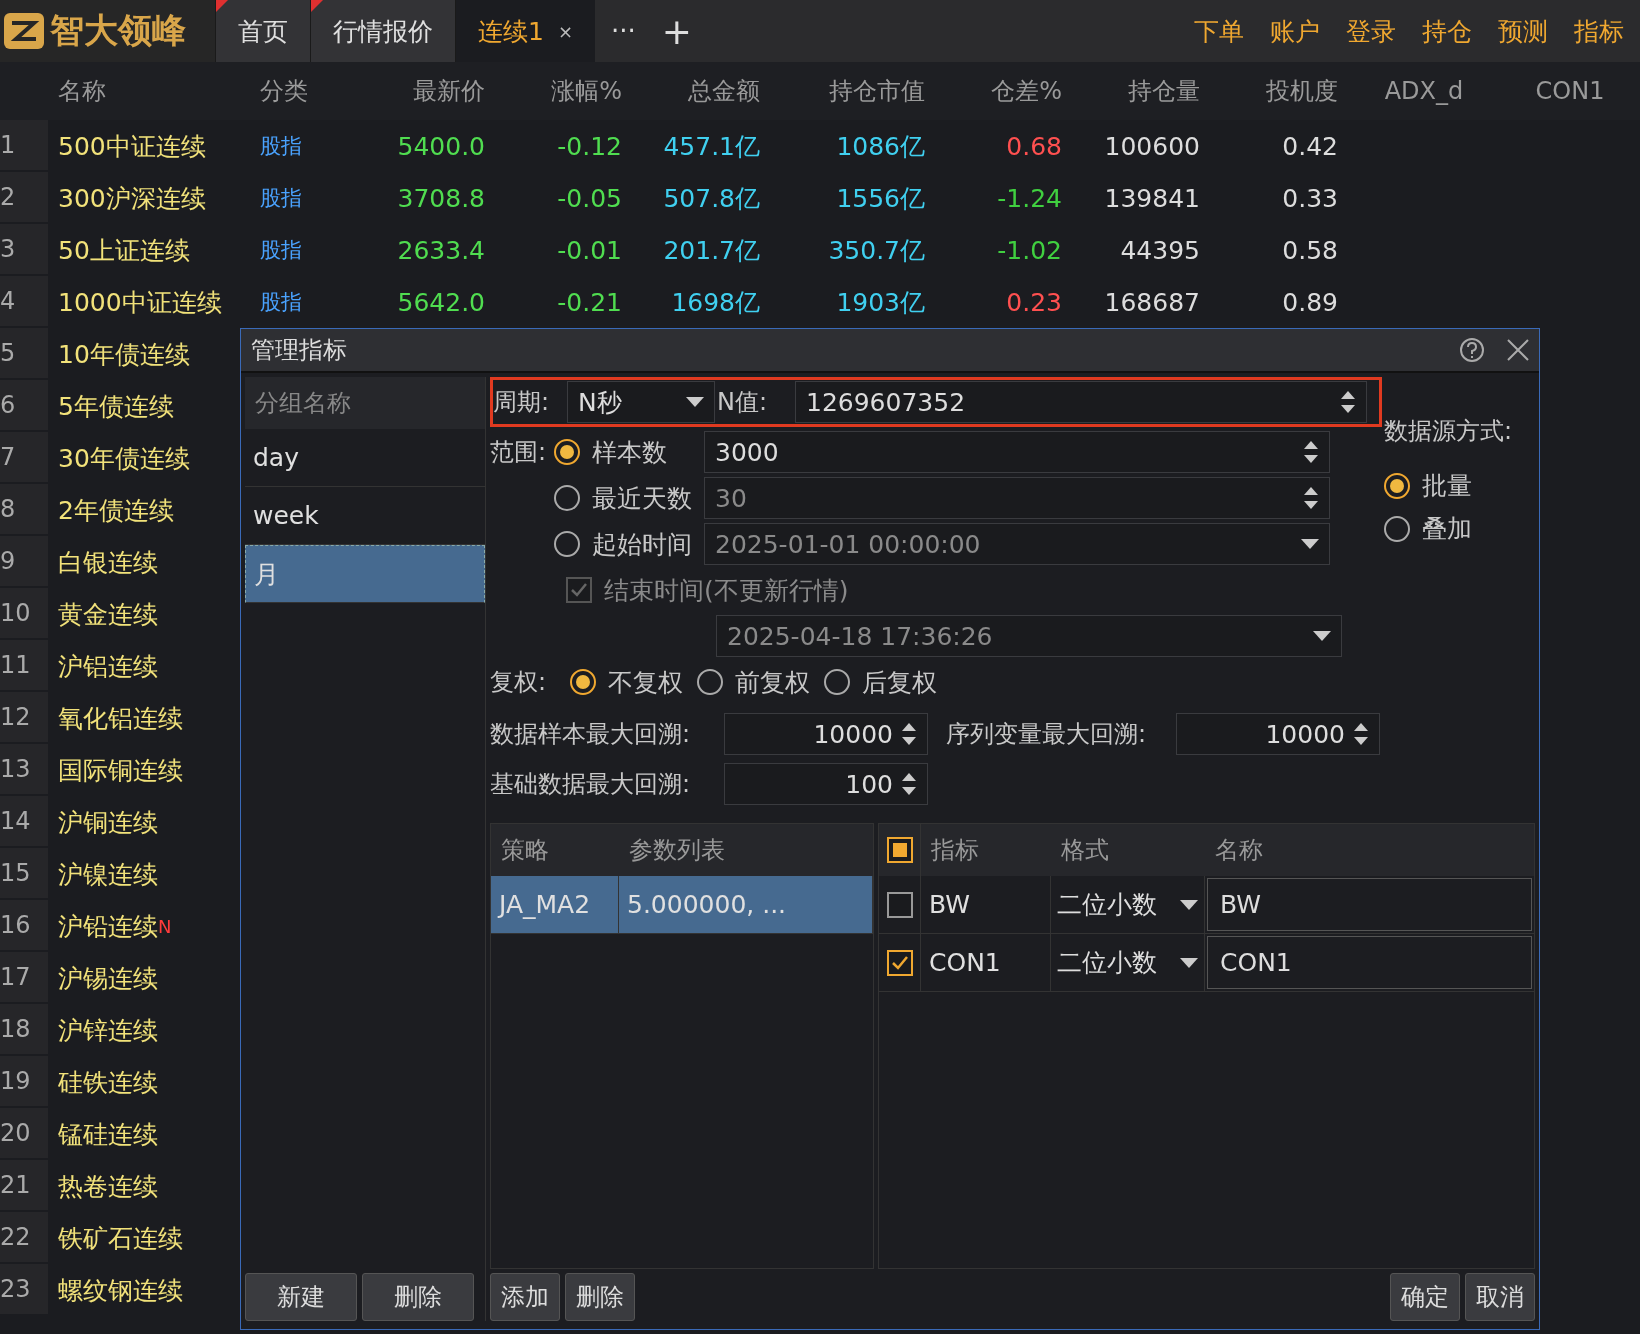 The width and height of the screenshot is (1640, 1334). Describe the element at coordinates (1219, 31) in the screenshot. I see `menu-item: 下单` at that location.